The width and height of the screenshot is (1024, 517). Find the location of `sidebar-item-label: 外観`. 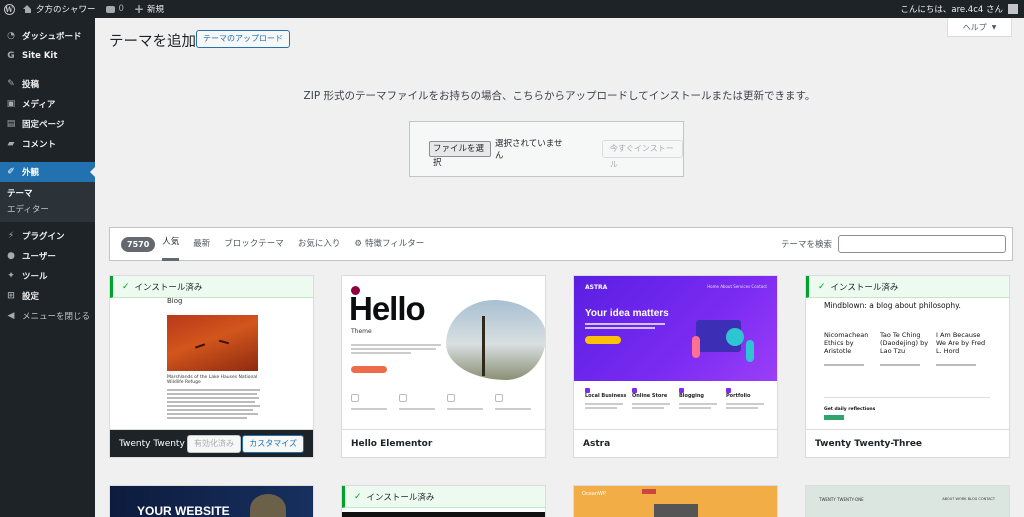

sidebar-item-label: 外観 is located at coordinates (31, 173).